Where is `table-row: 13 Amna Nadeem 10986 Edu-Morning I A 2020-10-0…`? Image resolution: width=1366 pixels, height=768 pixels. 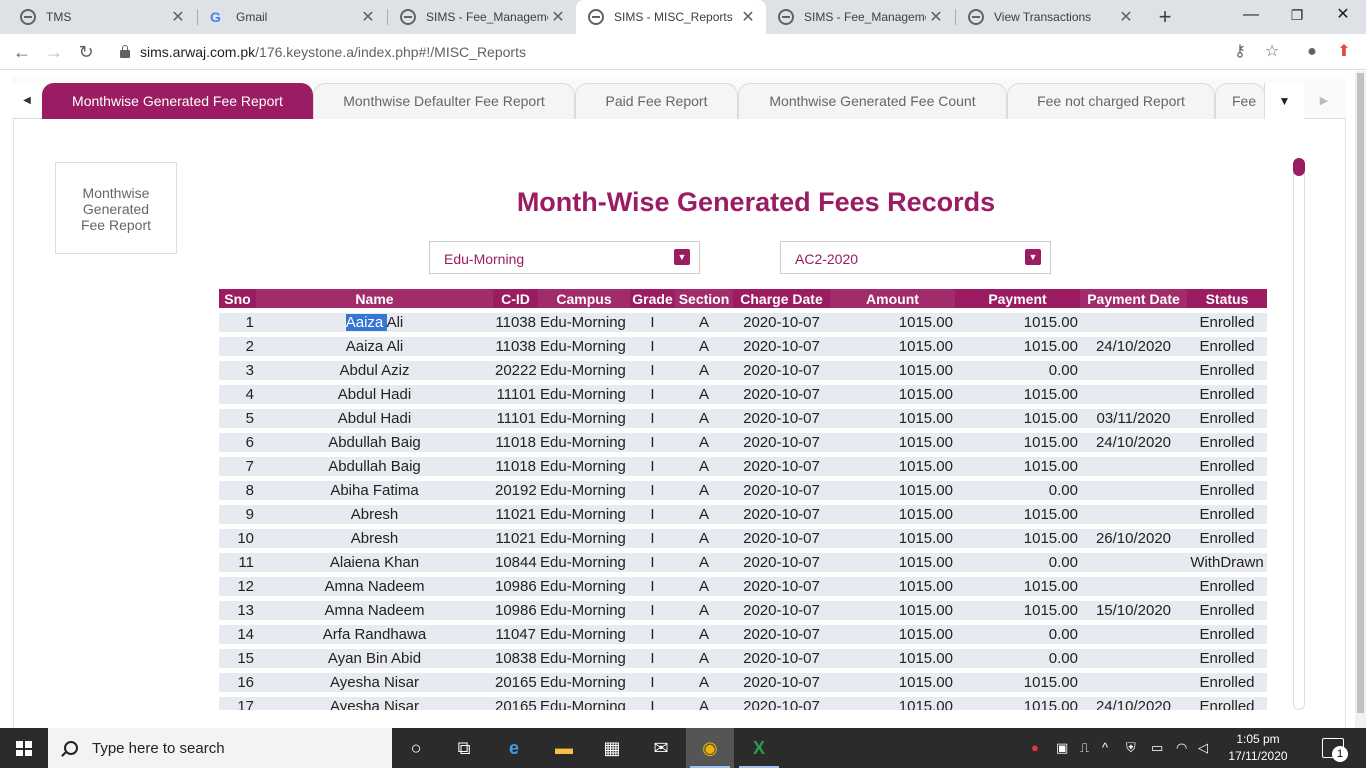
table-row: 13 Amna Nadeem 10986 Edu-Morning I A 2020-10-0… is located at coordinates (743, 610).